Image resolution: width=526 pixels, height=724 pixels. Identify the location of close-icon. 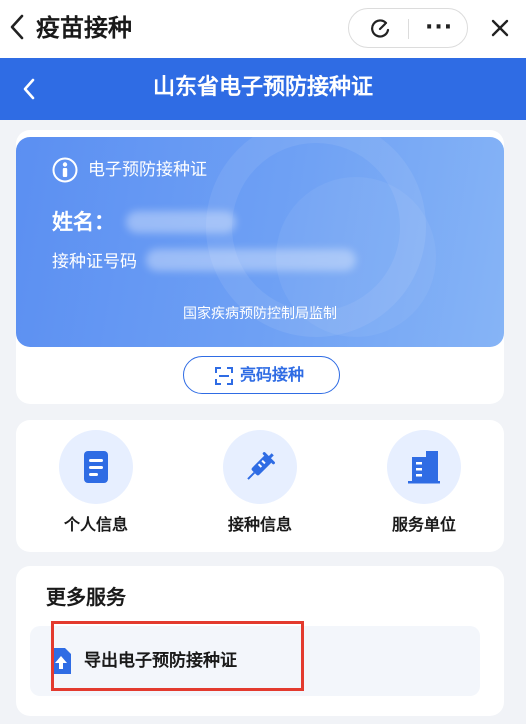
(500, 28).